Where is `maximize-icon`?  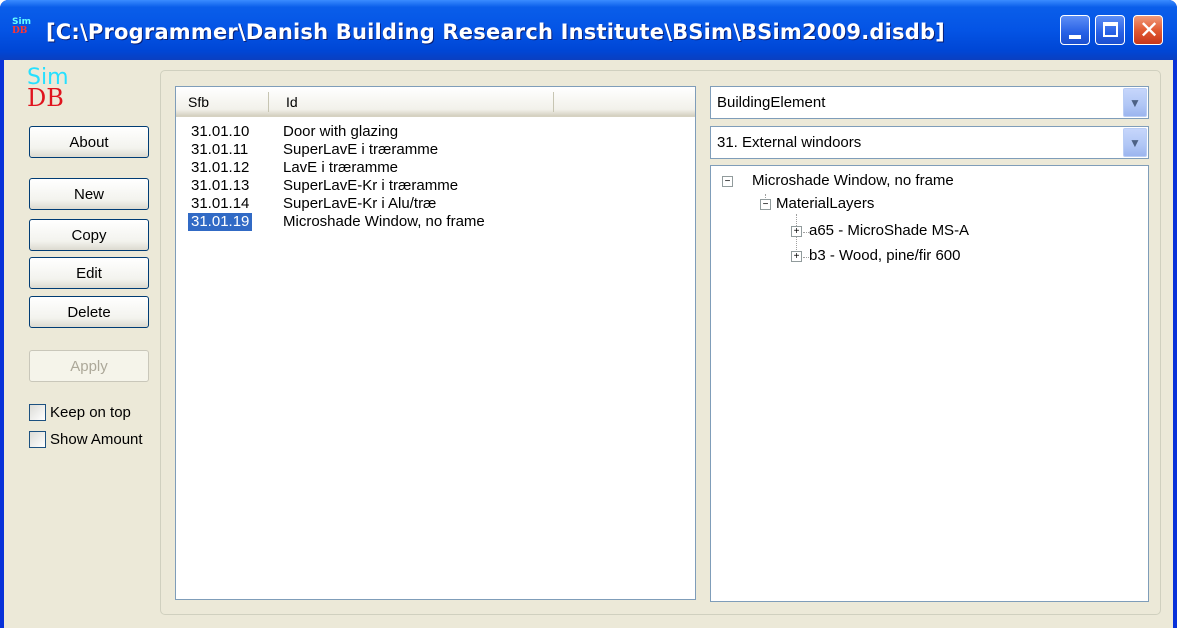 maximize-icon is located at coordinates (1110, 29).